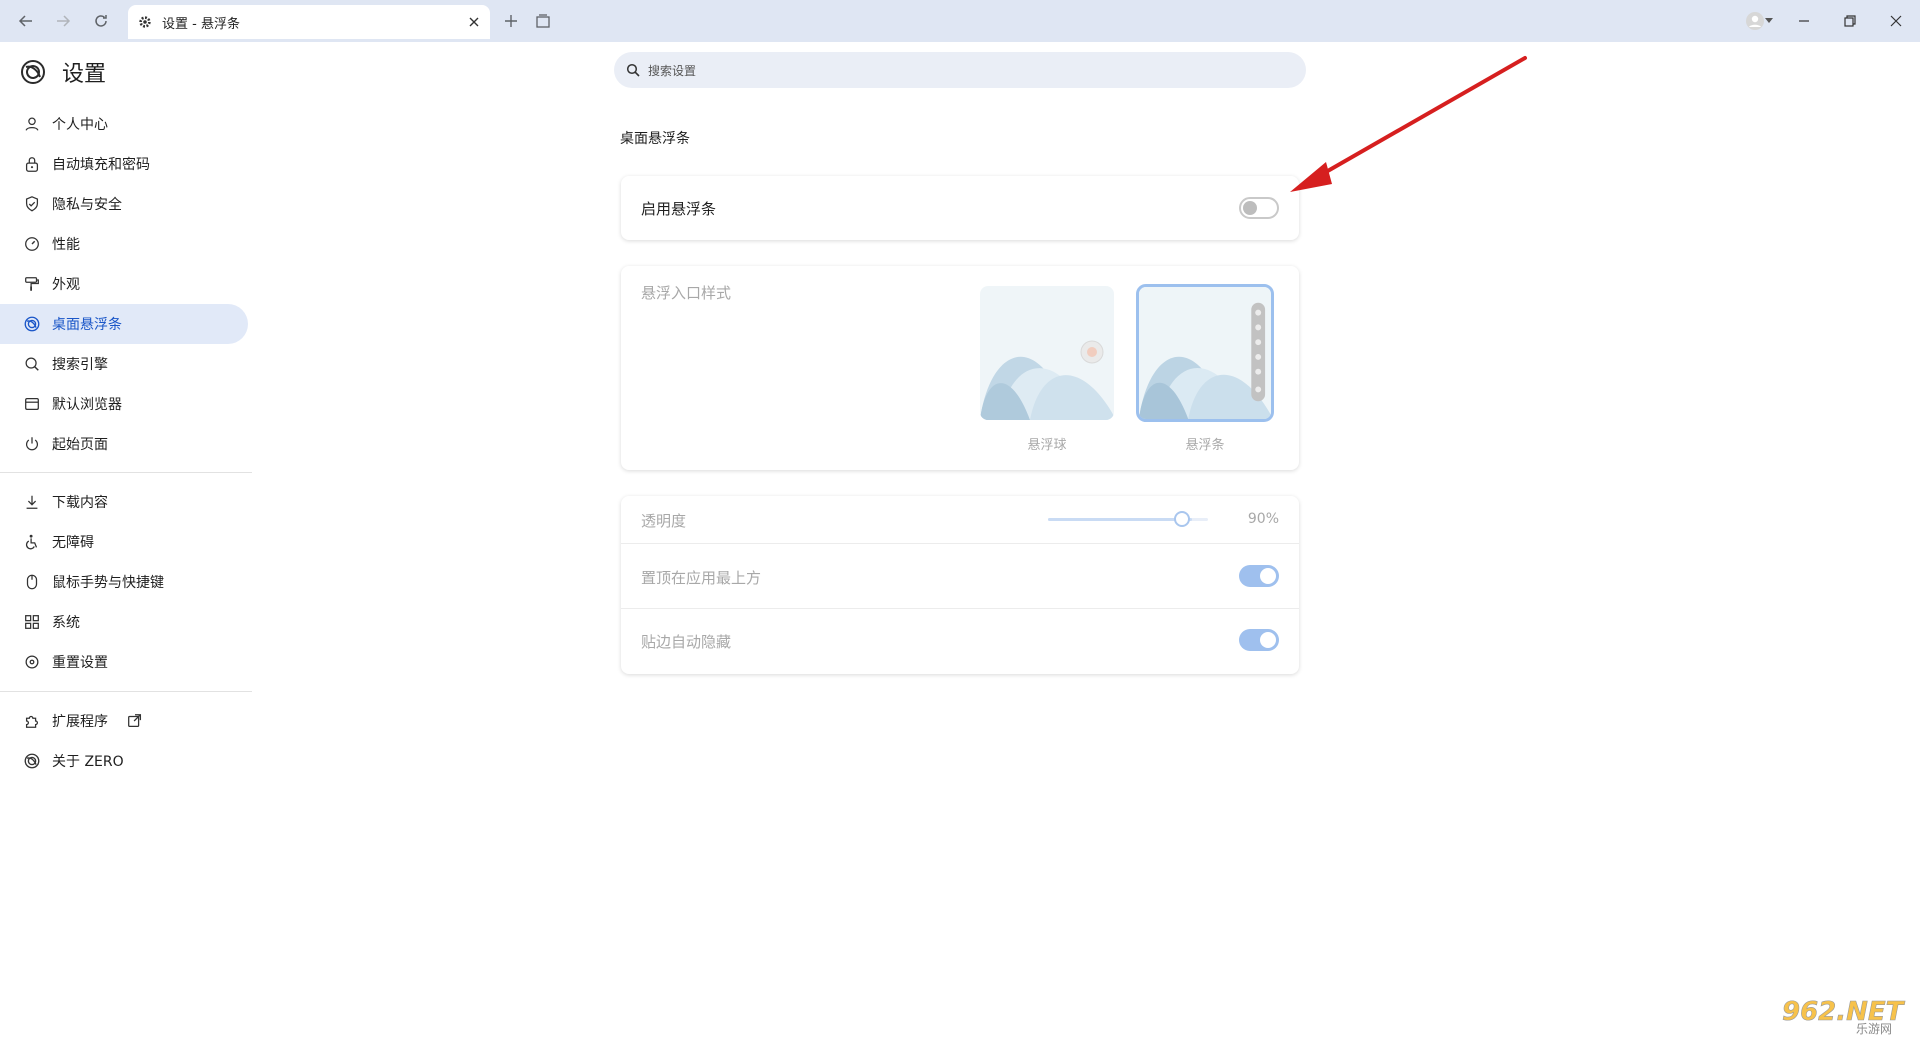 The height and width of the screenshot is (1040, 1920). I want to click on sidebar-item-person-0: 个人中心, so click(124, 124).